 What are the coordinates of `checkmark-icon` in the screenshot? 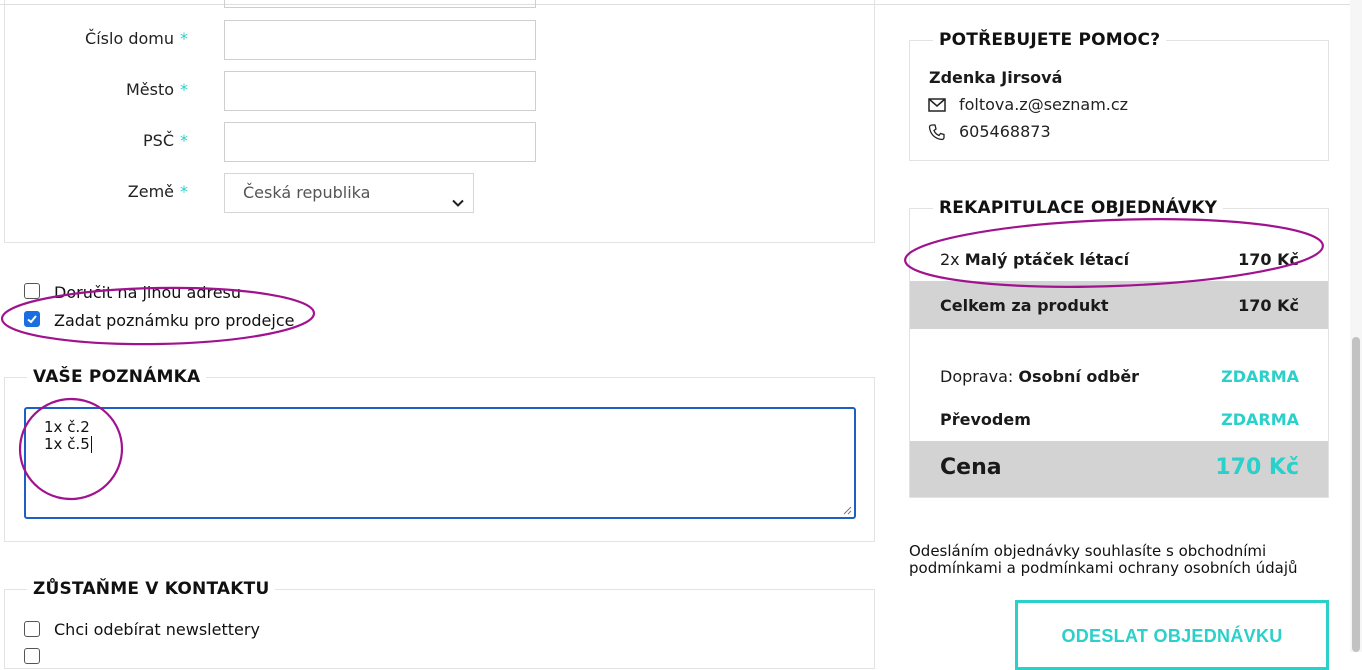 It's located at (32, 319).